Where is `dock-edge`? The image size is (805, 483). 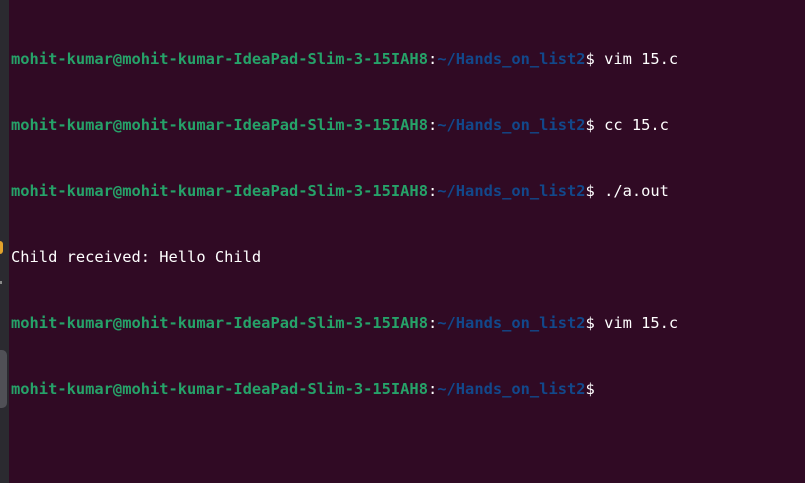 dock-edge is located at coordinates (4, 241).